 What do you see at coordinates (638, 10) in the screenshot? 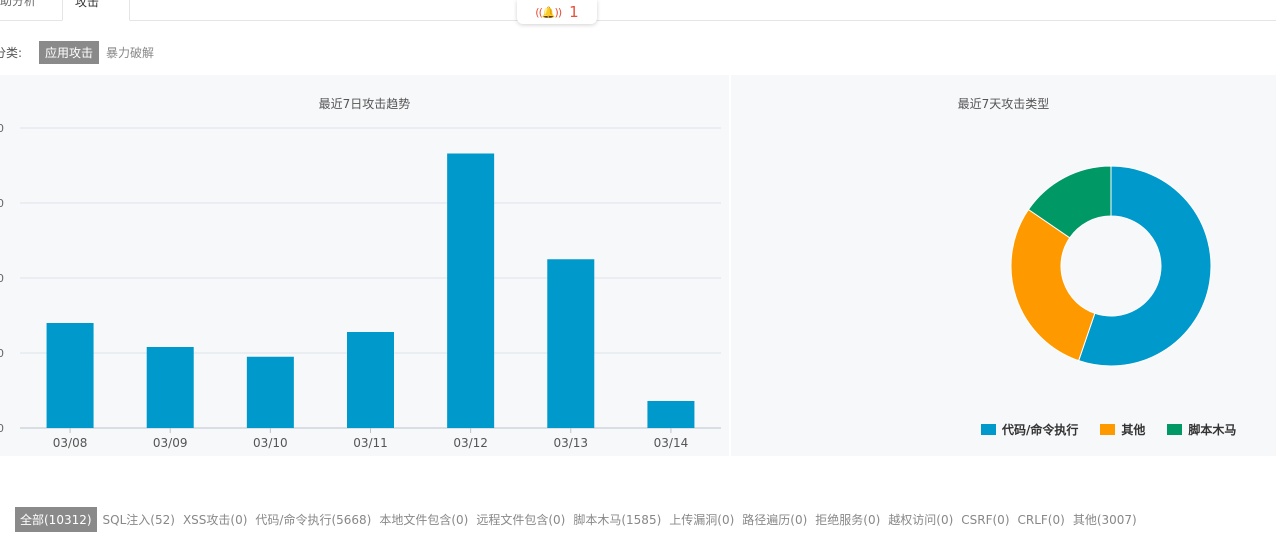
I see `tab-bar: 助分析 攻击` at bounding box center [638, 10].